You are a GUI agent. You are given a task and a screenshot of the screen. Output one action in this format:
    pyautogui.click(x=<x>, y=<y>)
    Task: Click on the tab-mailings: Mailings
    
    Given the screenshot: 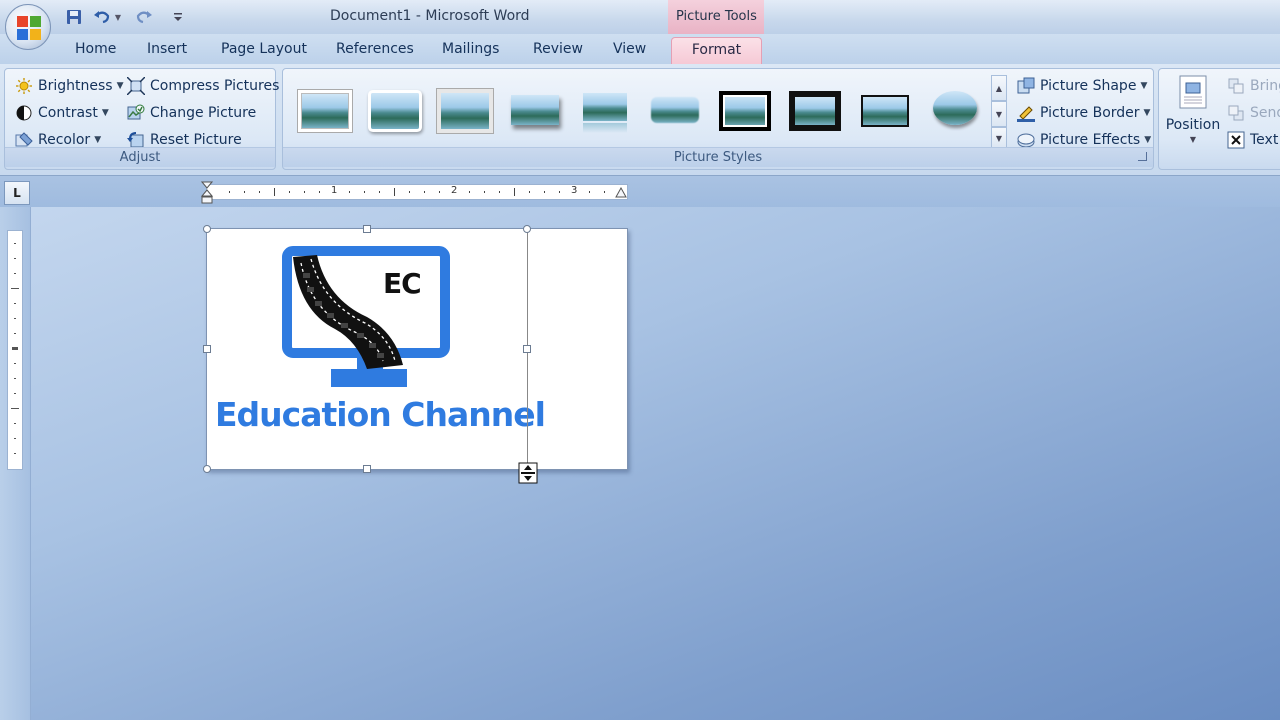 What is the action you would take?
    pyautogui.click(x=470, y=49)
    